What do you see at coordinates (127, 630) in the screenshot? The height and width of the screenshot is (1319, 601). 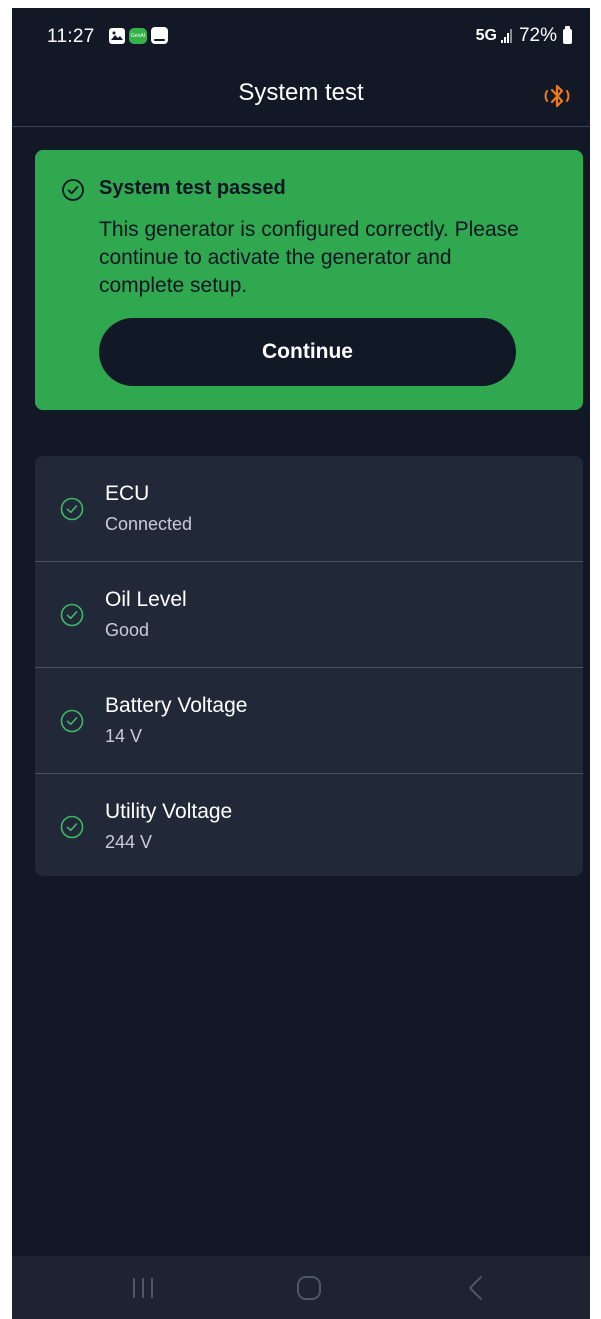 I see `check-value: Good` at bounding box center [127, 630].